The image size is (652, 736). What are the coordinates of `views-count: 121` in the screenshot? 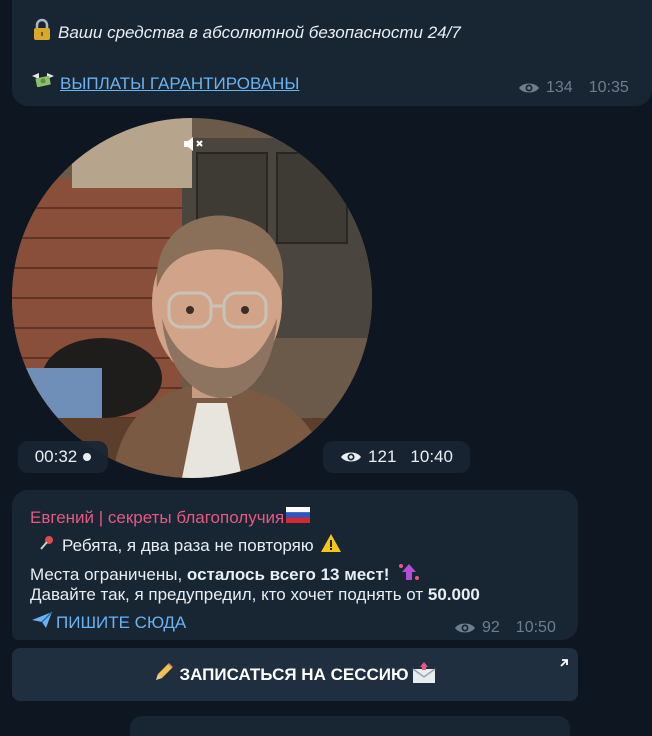 It's located at (382, 456).